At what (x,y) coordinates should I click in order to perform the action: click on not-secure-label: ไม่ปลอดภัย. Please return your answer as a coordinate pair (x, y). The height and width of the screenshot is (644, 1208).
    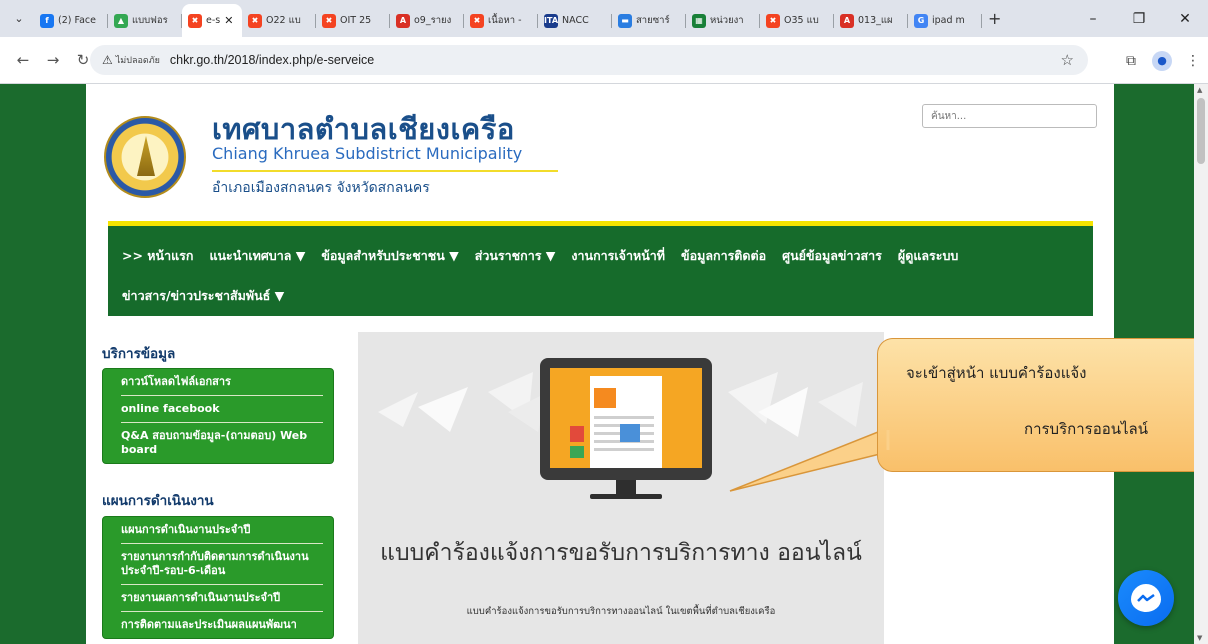
    Looking at the image, I should click on (138, 60).